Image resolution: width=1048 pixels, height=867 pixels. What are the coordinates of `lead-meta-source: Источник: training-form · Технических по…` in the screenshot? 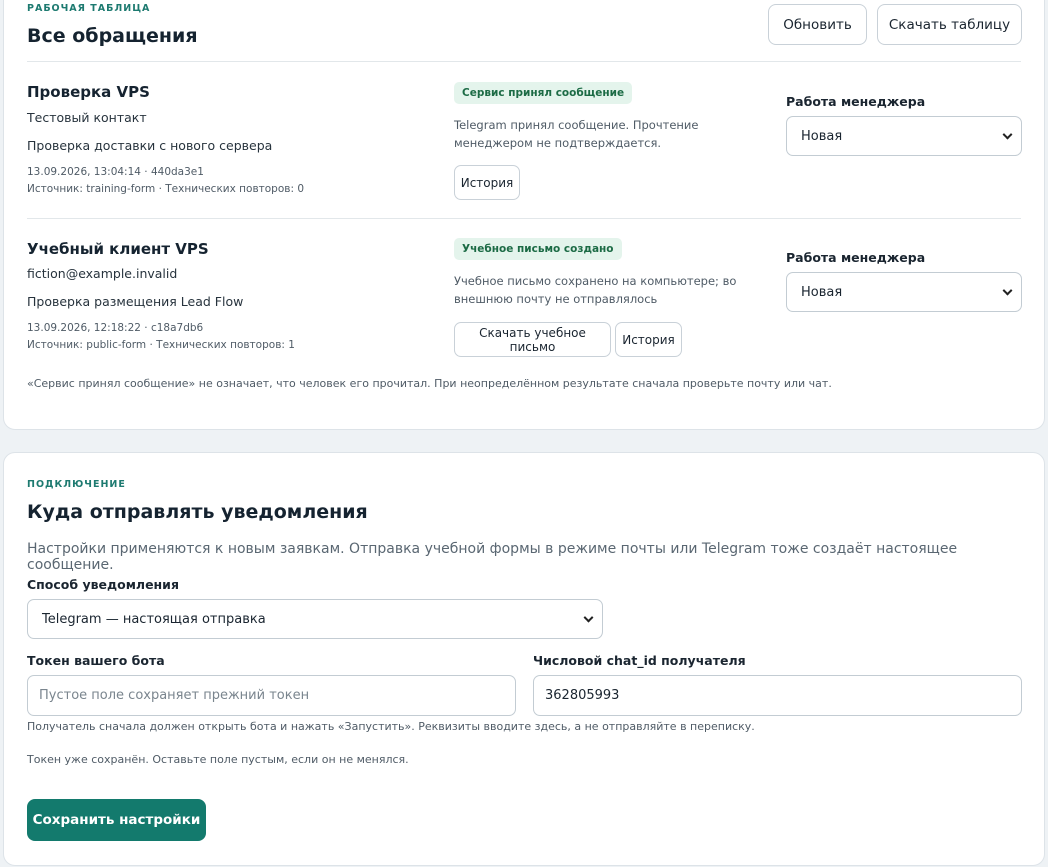 It's located at (166, 189).